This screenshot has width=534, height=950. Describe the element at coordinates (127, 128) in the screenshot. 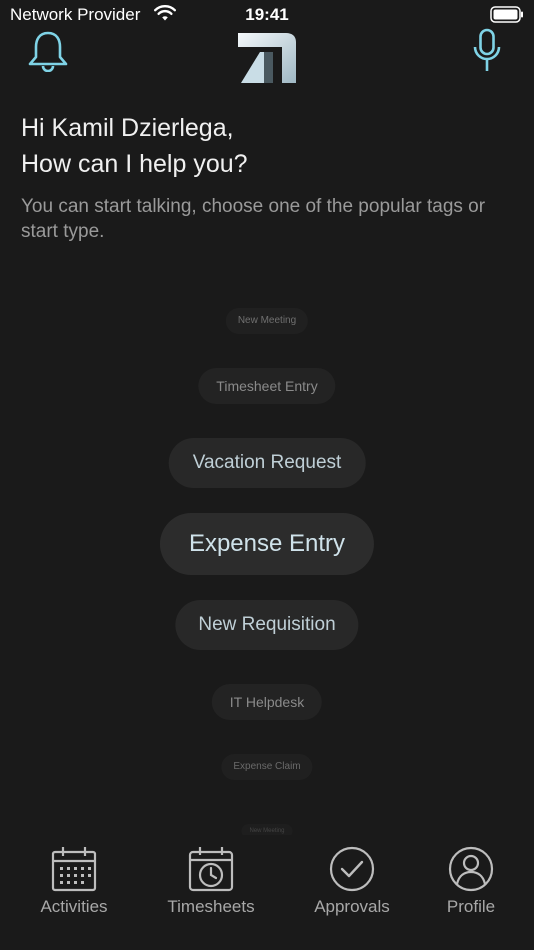

I see `greeting-name: Hi Kamil Dzierlega,` at that location.